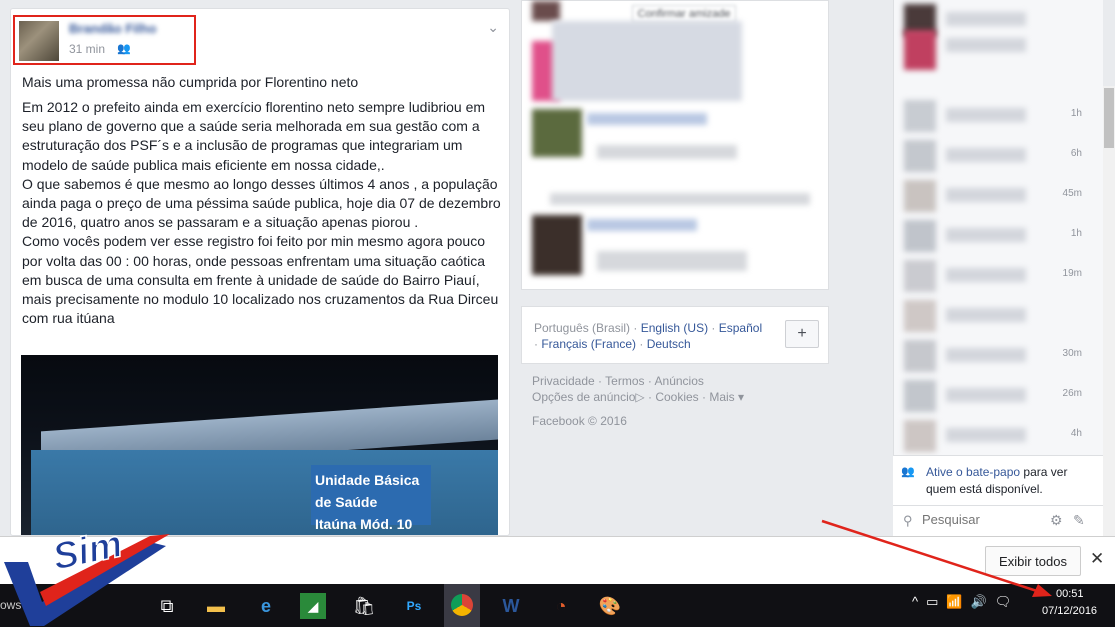 This screenshot has height=627, width=1115. Describe the element at coordinates (1076, 433) in the screenshot. I see `contact-last-active: 4h` at that location.